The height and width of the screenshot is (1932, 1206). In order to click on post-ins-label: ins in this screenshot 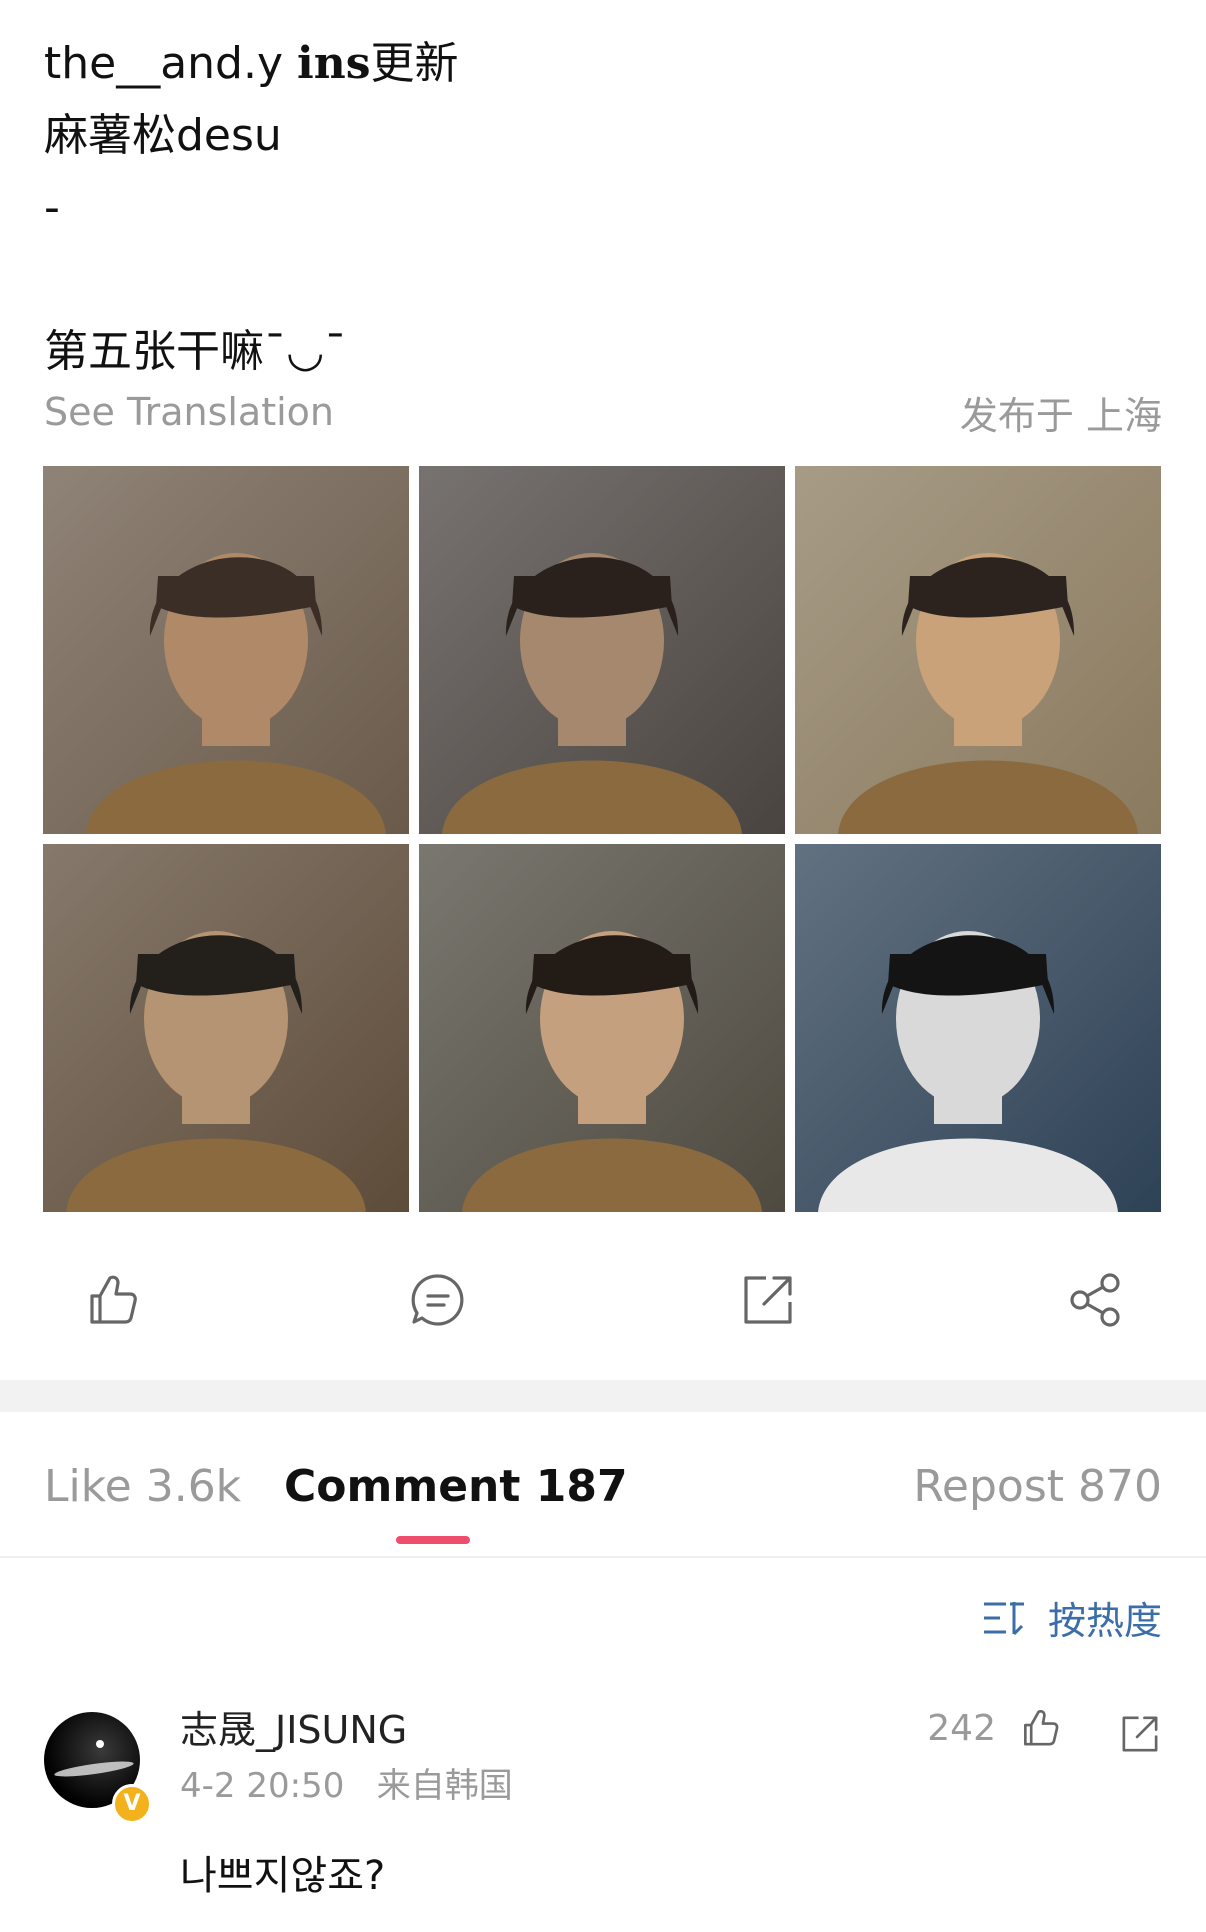, I will do `click(334, 63)`.